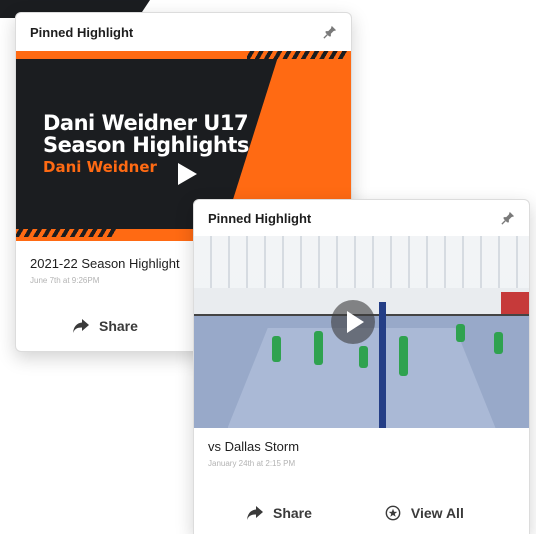 This screenshot has width=536, height=534. Describe the element at coordinates (382, 365) in the screenshot. I see `net-pole` at that location.